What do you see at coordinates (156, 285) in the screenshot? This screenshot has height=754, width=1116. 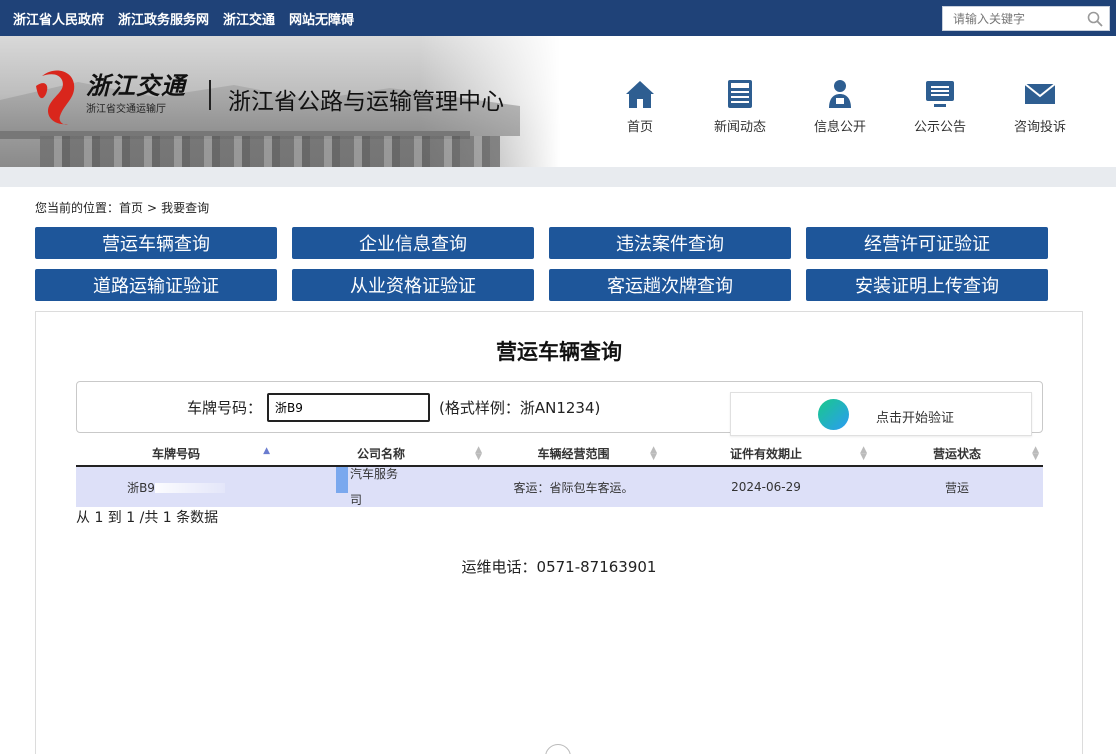 I see `transport-permit-verify-button: 道路运输证验证` at bounding box center [156, 285].